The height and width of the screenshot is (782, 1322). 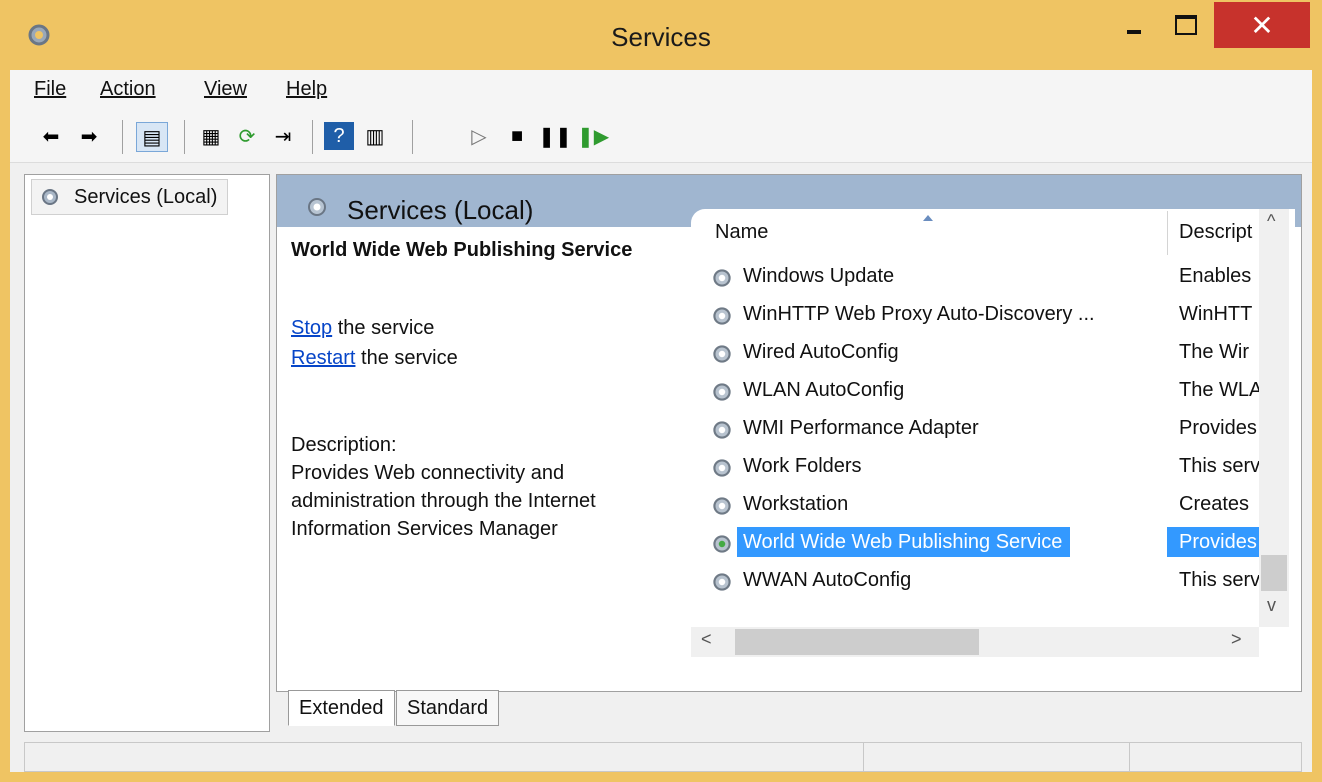 What do you see at coordinates (311, 328) in the screenshot?
I see `stop-link: Stop` at bounding box center [311, 328].